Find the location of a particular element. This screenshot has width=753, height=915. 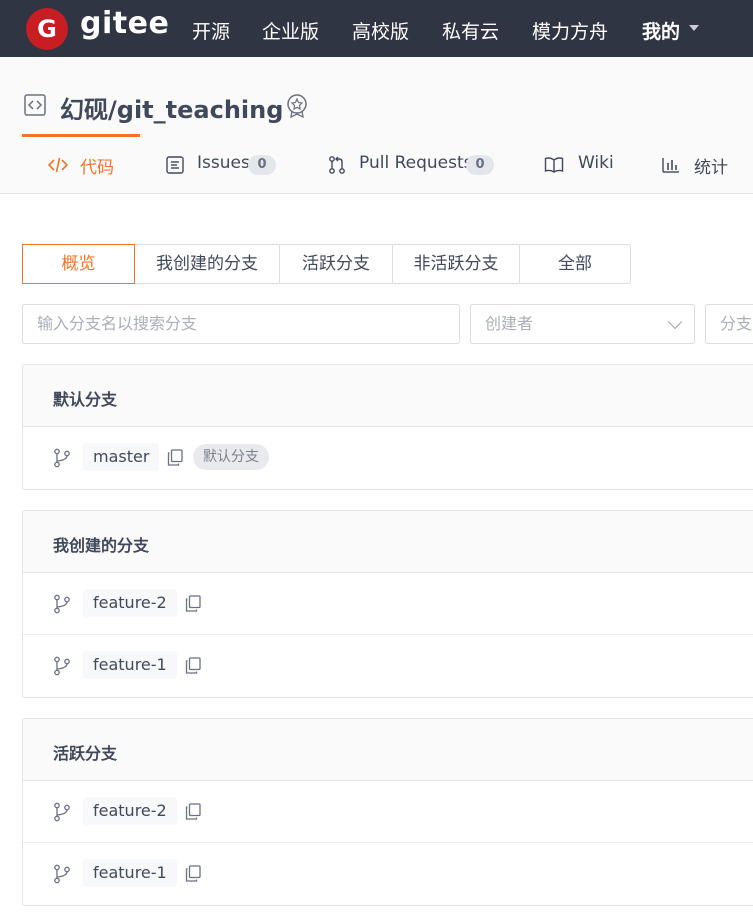

branch-row: master 默认分支 is located at coordinates (388, 458).